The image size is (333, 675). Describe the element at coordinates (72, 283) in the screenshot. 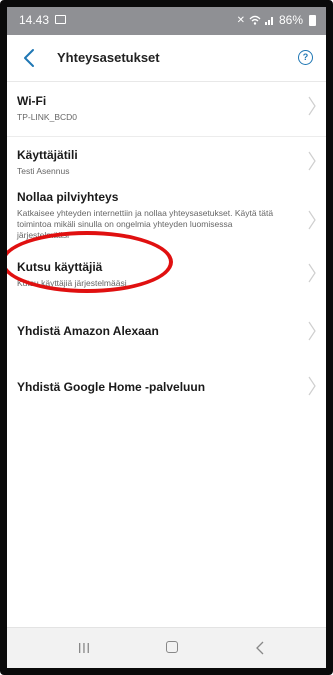

I see `settings-item-subtitle: Kutsu käyttäjiä järjestelmääsi` at that location.